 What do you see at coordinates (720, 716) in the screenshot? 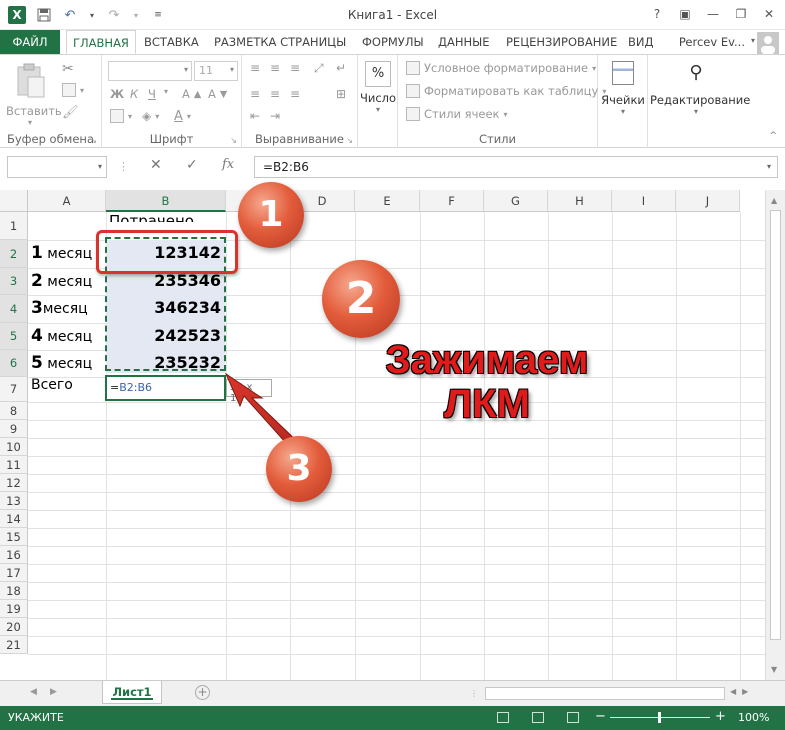
I see `zoom-in-icon: +` at bounding box center [720, 716].